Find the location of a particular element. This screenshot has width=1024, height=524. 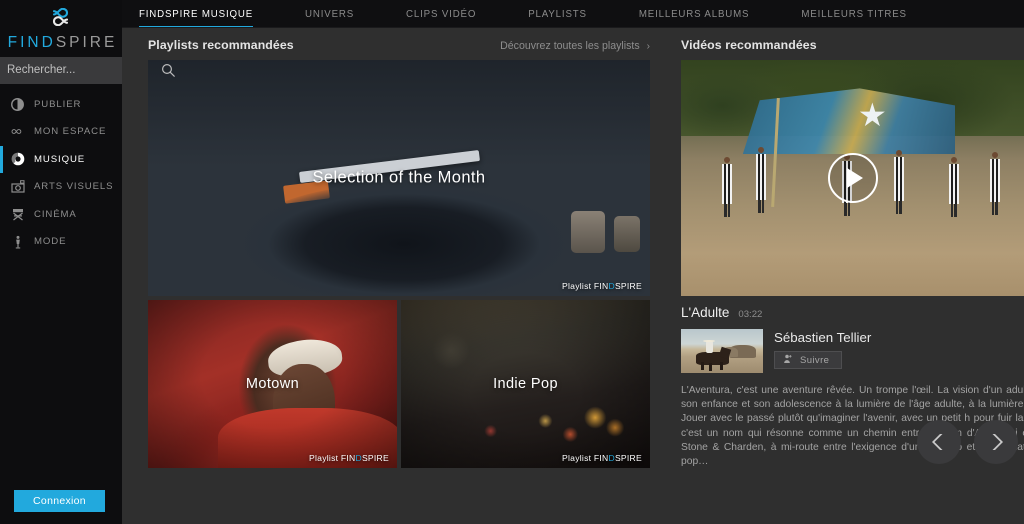

sidebar-item-label: MODE is located at coordinates (50, 242).